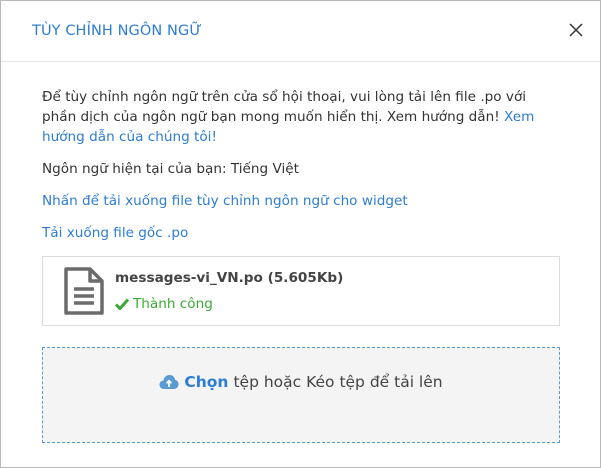 This screenshot has width=601, height=468. What do you see at coordinates (84, 291) in the screenshot?
I see `document-icon` at bounding box center [84, 291].